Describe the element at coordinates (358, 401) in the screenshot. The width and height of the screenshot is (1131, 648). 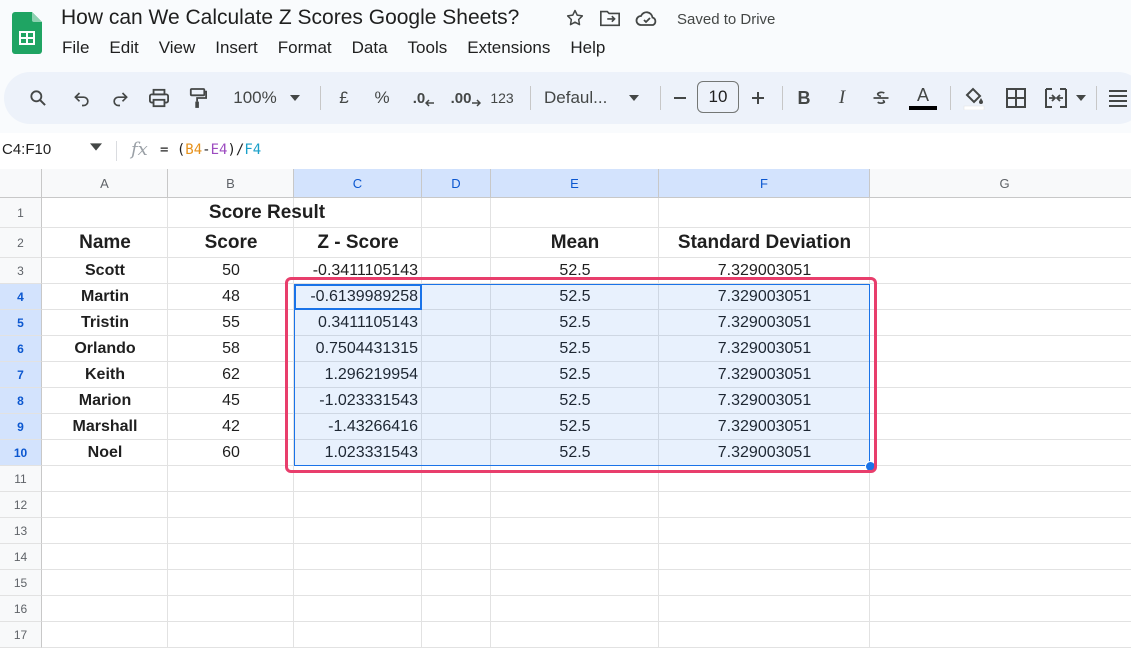
I see `z-score-cell: -1.023331543` at that location.